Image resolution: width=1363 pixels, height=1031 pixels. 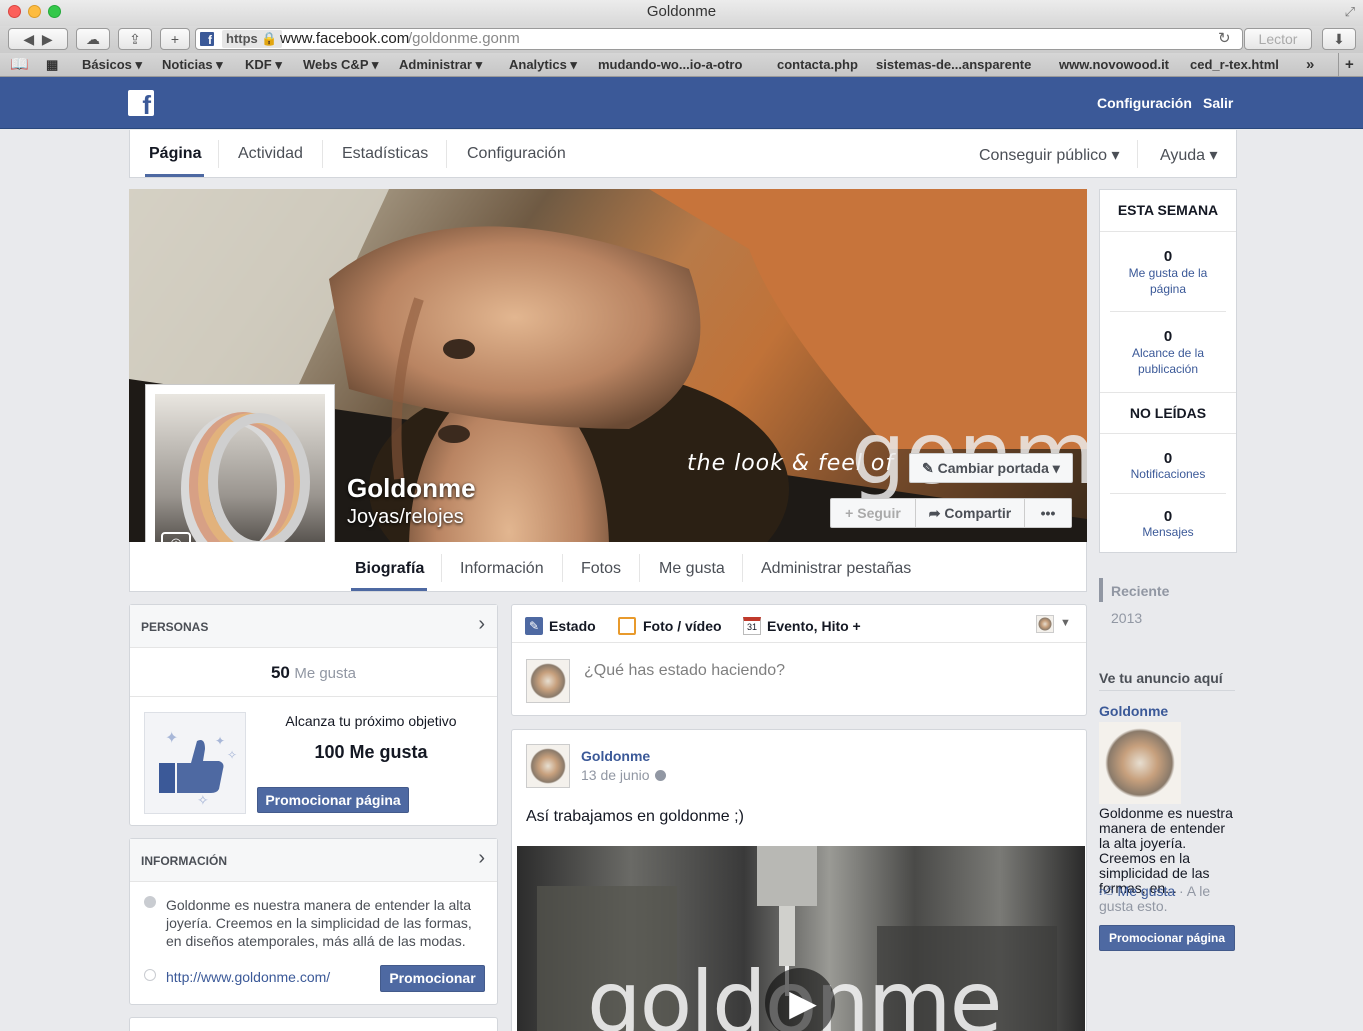 I want to click on downloads-button: ⬇, so click(x=1339, y=39).